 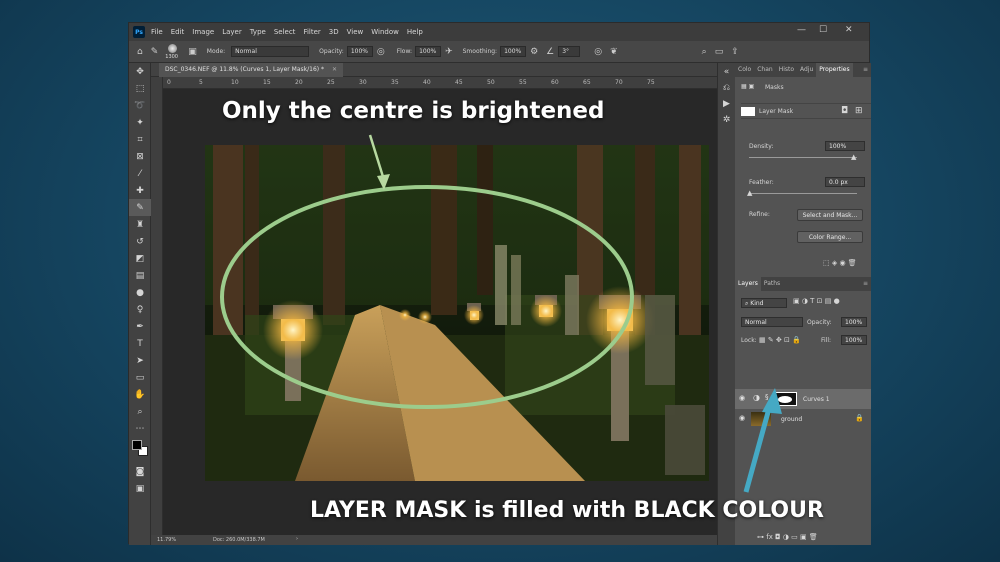 I want to click on arrow-bottom-head, so click(x=772, y=401).